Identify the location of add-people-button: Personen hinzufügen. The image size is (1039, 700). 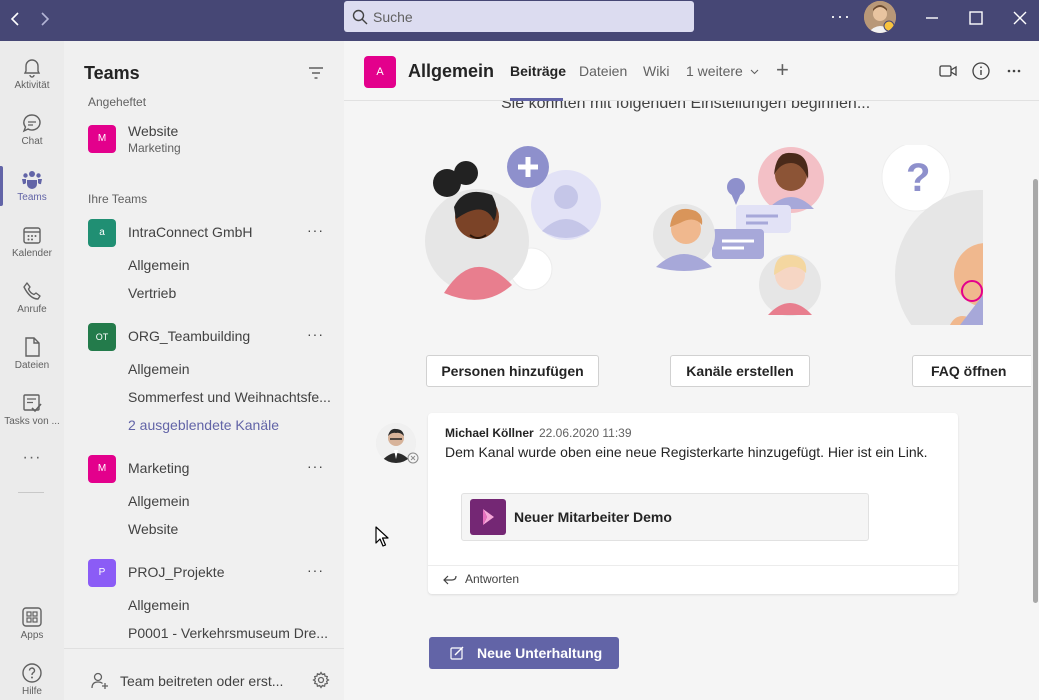
(512, 371).